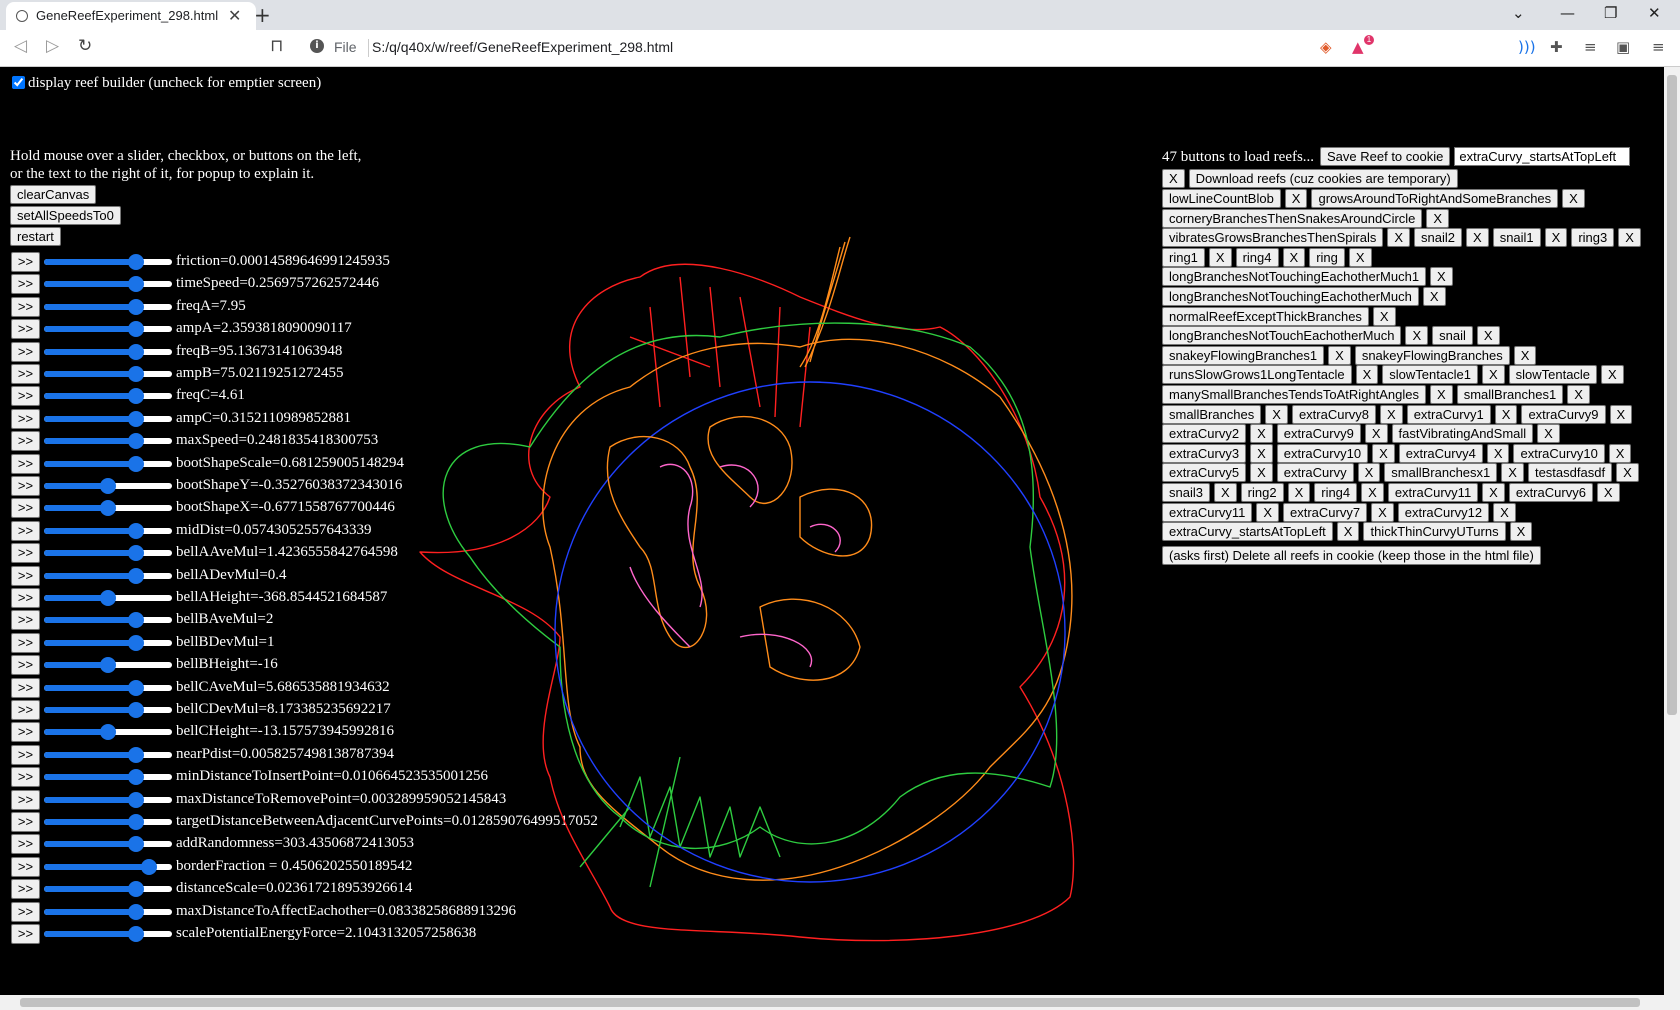 Image resolution: width=1680 pixels, height=1010 pixels. Describe the element at coordinates (1385, 156) in the screenshot. I see `save-reef-button: Save Reef to cookie` at that location.